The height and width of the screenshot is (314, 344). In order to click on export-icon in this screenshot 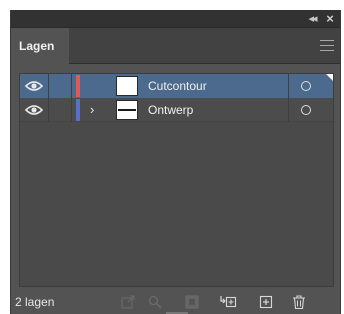, I will do `click(128, 302)`.